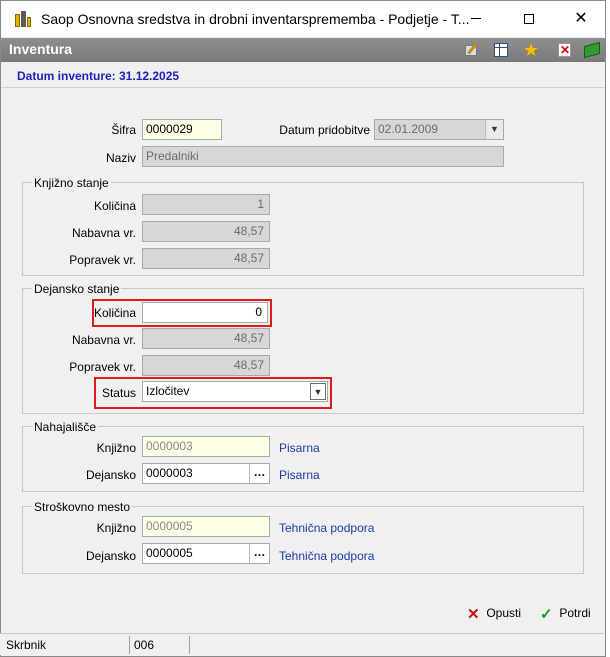  Describe the element at coordinates (169, 553) in the screenshot. I see `stroskovno-dejansko-value: 0000005` at that location.